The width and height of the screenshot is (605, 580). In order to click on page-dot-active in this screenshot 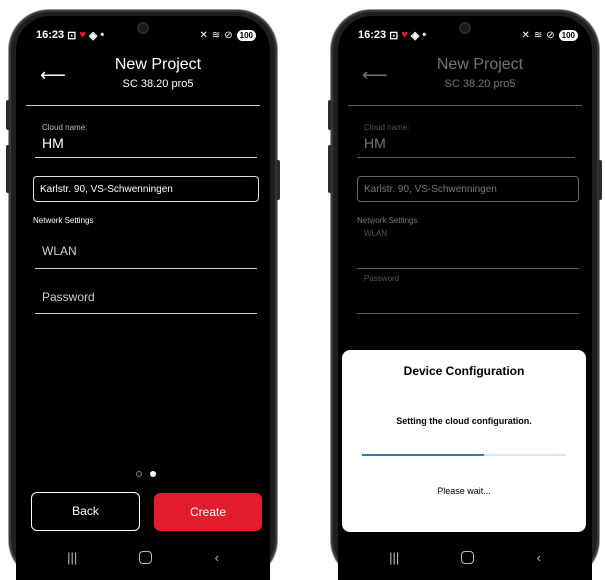, I will do `click(153, 474)`.